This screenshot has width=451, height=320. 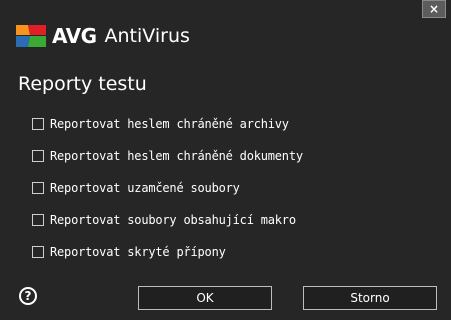 I want to click on option-archives: Reportovat heslem chráněné archivy, so click(x=167, y=124).